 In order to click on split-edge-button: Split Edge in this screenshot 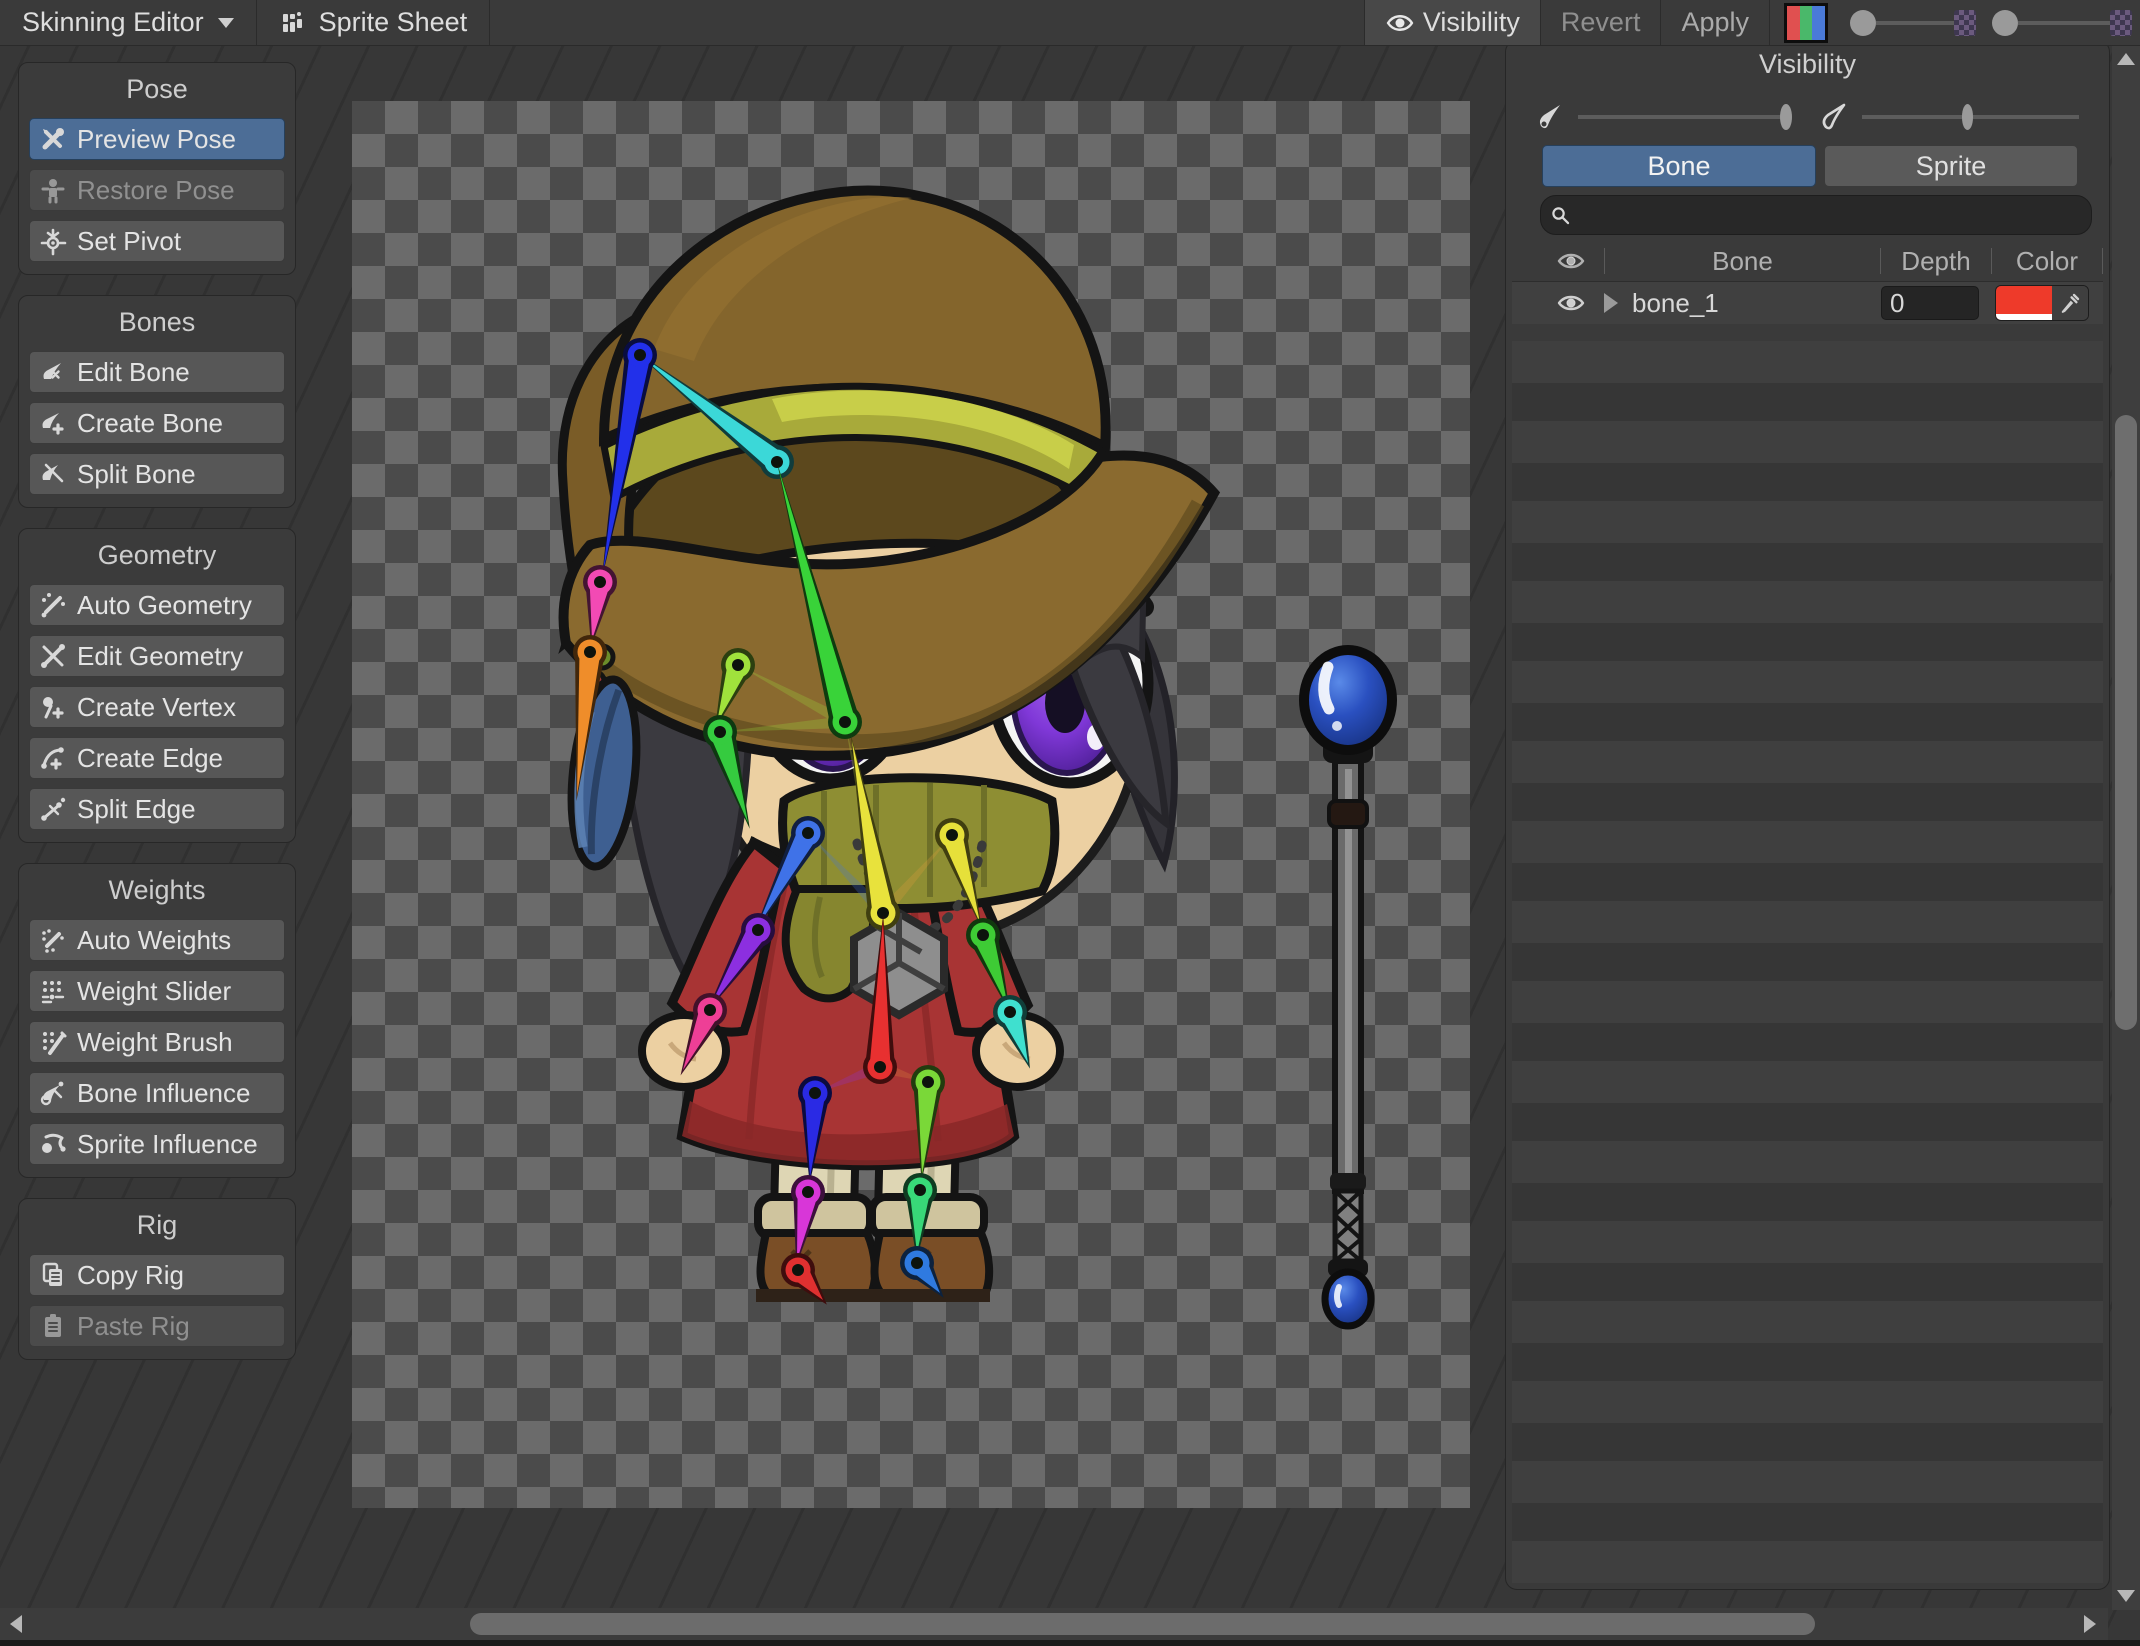, I will do `click(157, 809)`.